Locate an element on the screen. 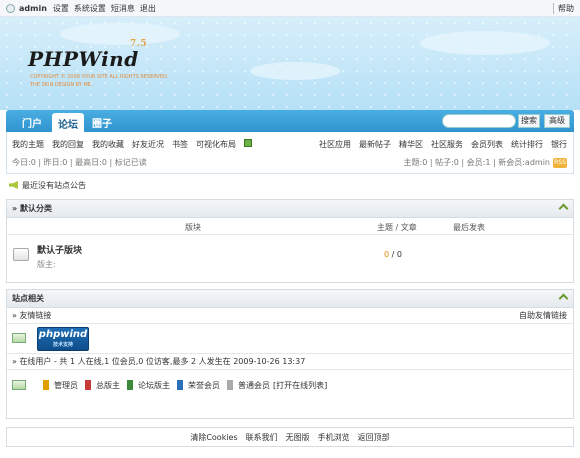 This screenshot has height=458, width=580. my-replies-link: 我的回复 is located at coordinates (68, 144).